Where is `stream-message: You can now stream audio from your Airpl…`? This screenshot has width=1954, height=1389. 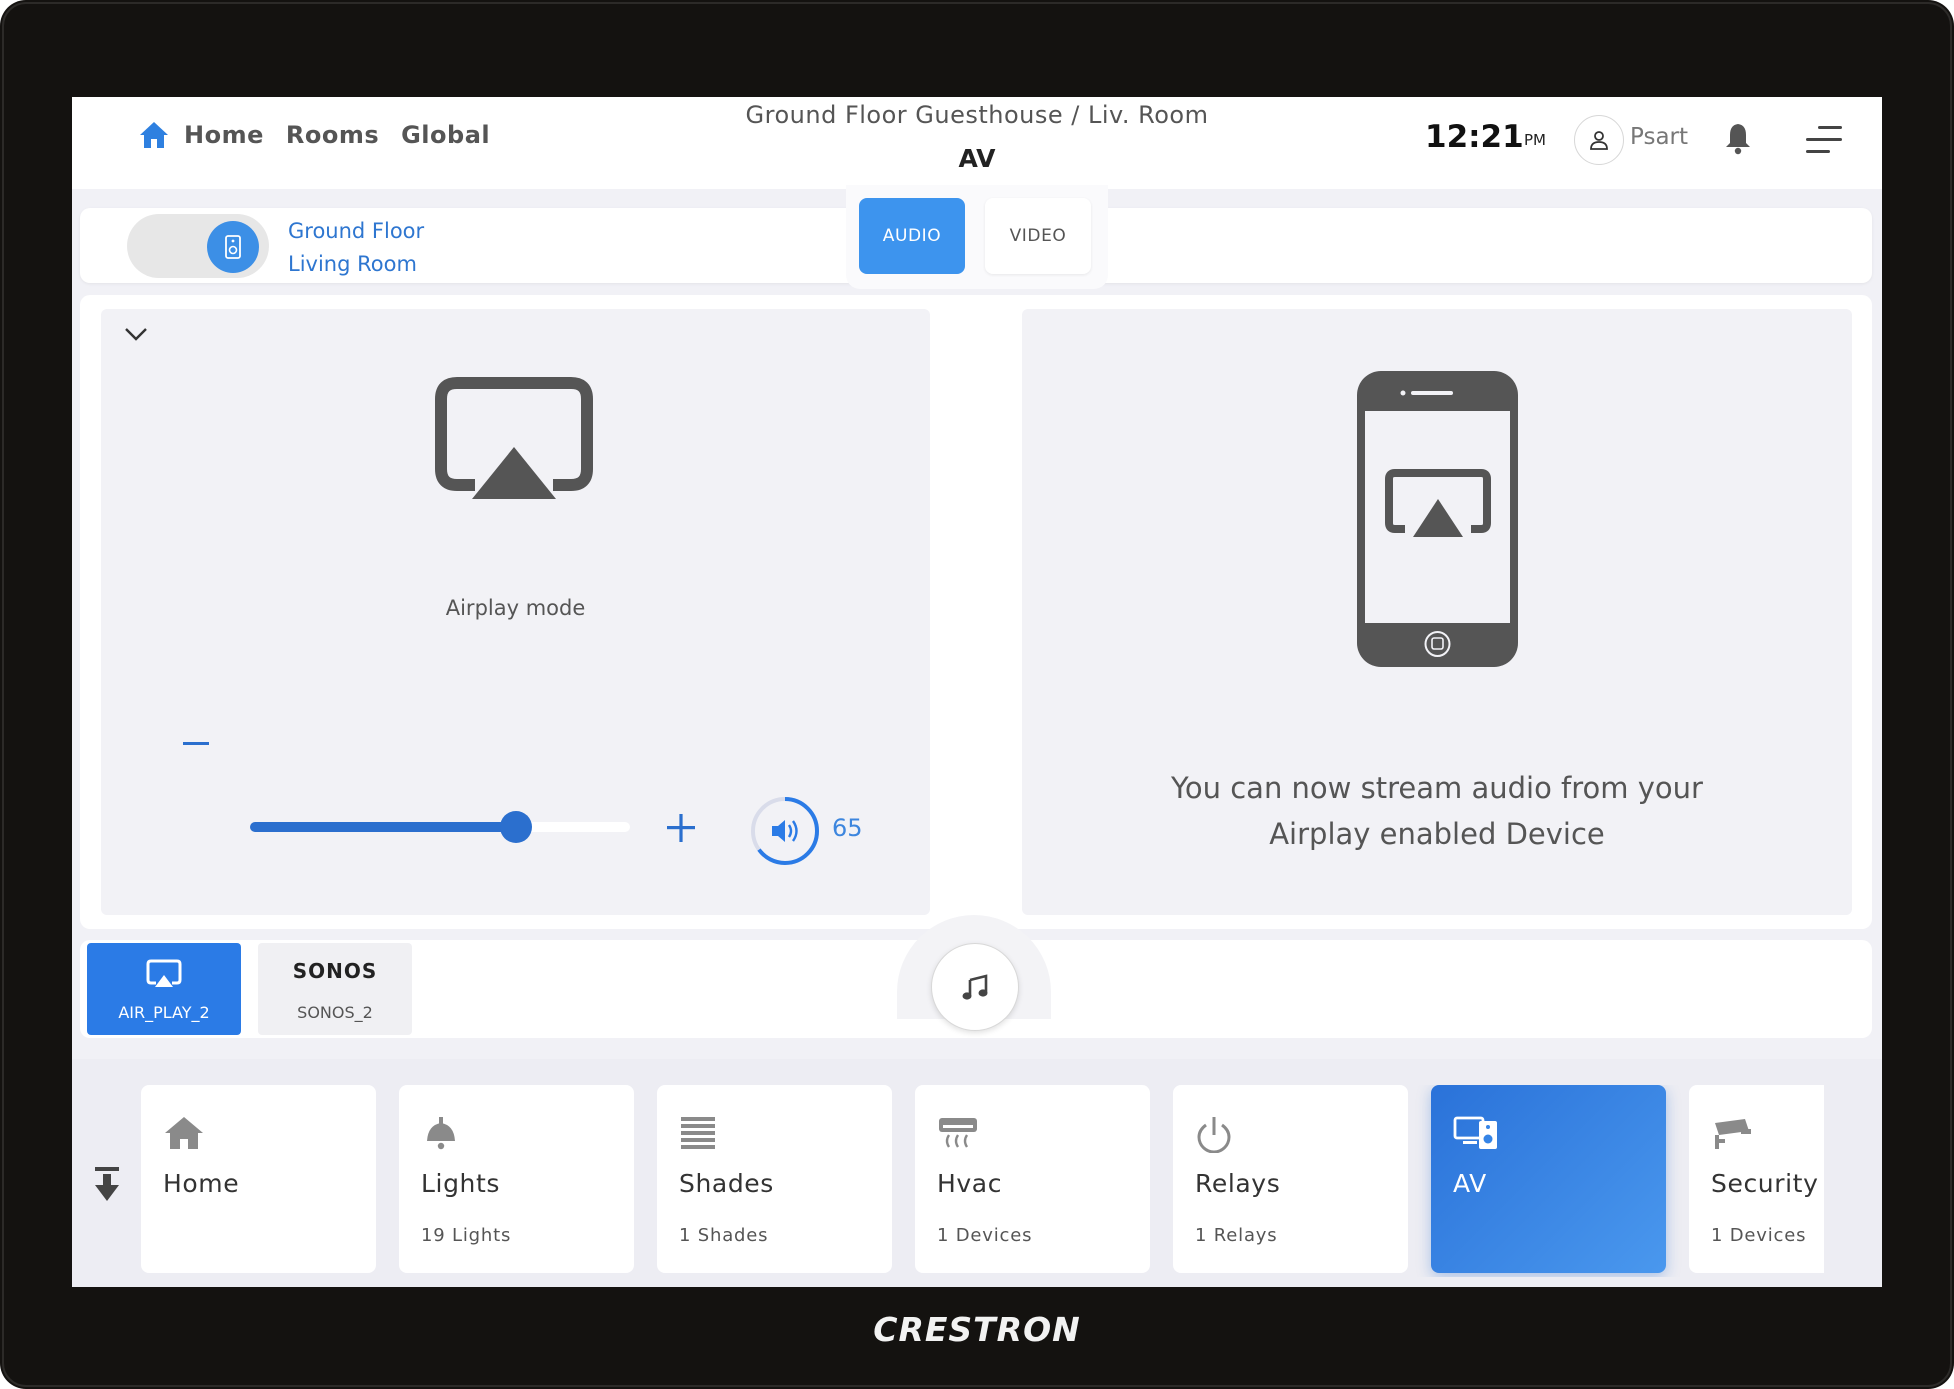
stream-message: You can now stream audio from your Airpl… is located at coordinates (1437, 811).